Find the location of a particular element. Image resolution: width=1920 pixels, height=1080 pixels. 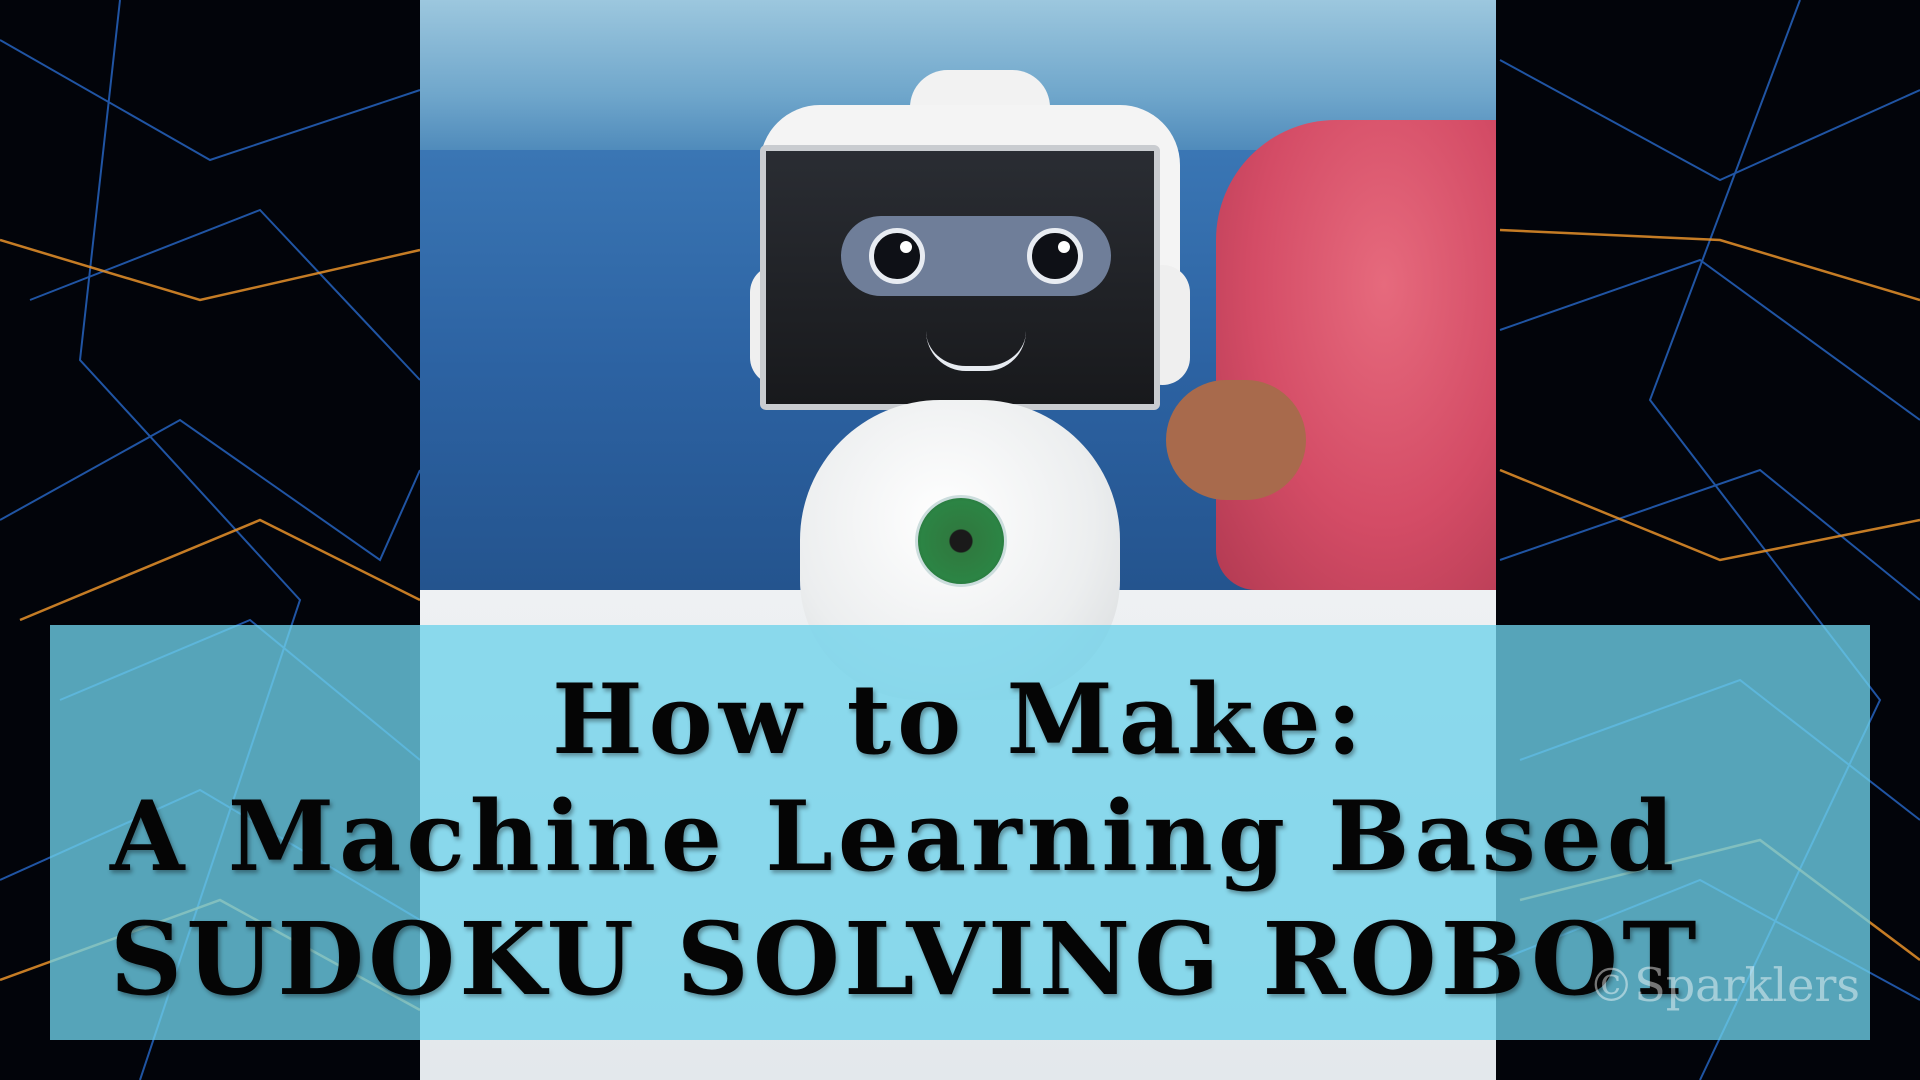

robot-face-screen is located at coordinates (960, 277).